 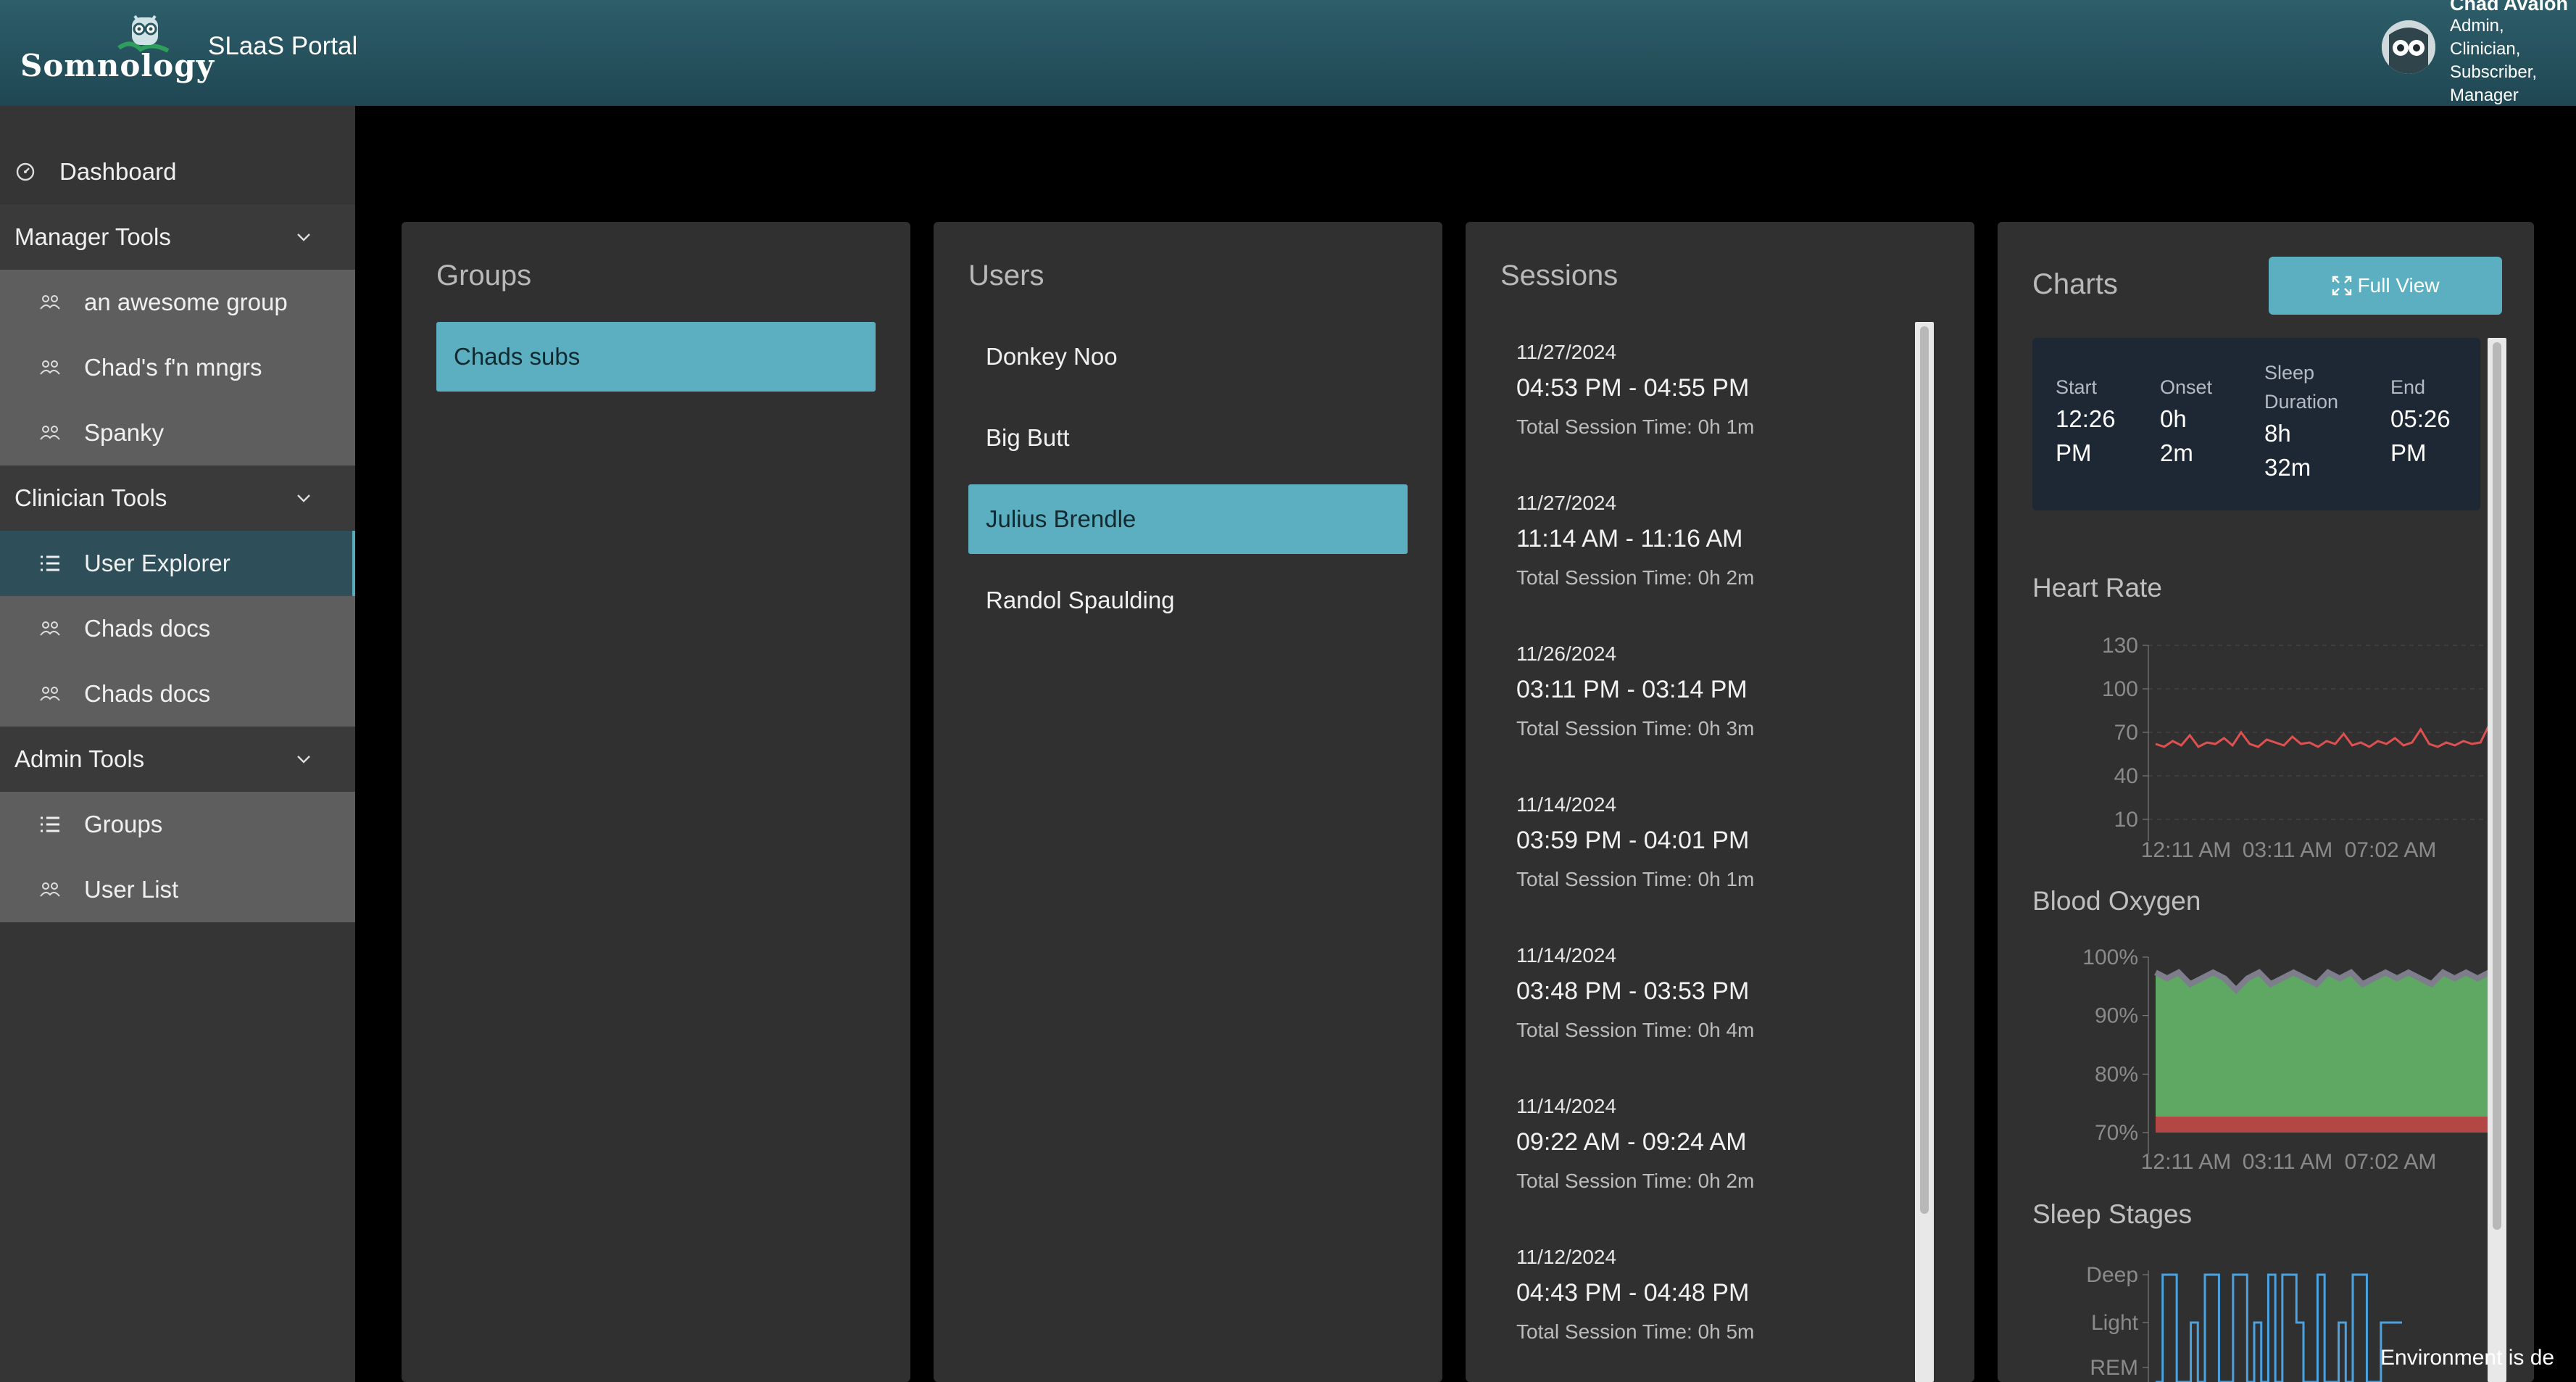 What do you see at coordinates (1061, 518) in the screenshot?
I see `user-item-label: Julius Brendle` at bounding box center [1061, 518].